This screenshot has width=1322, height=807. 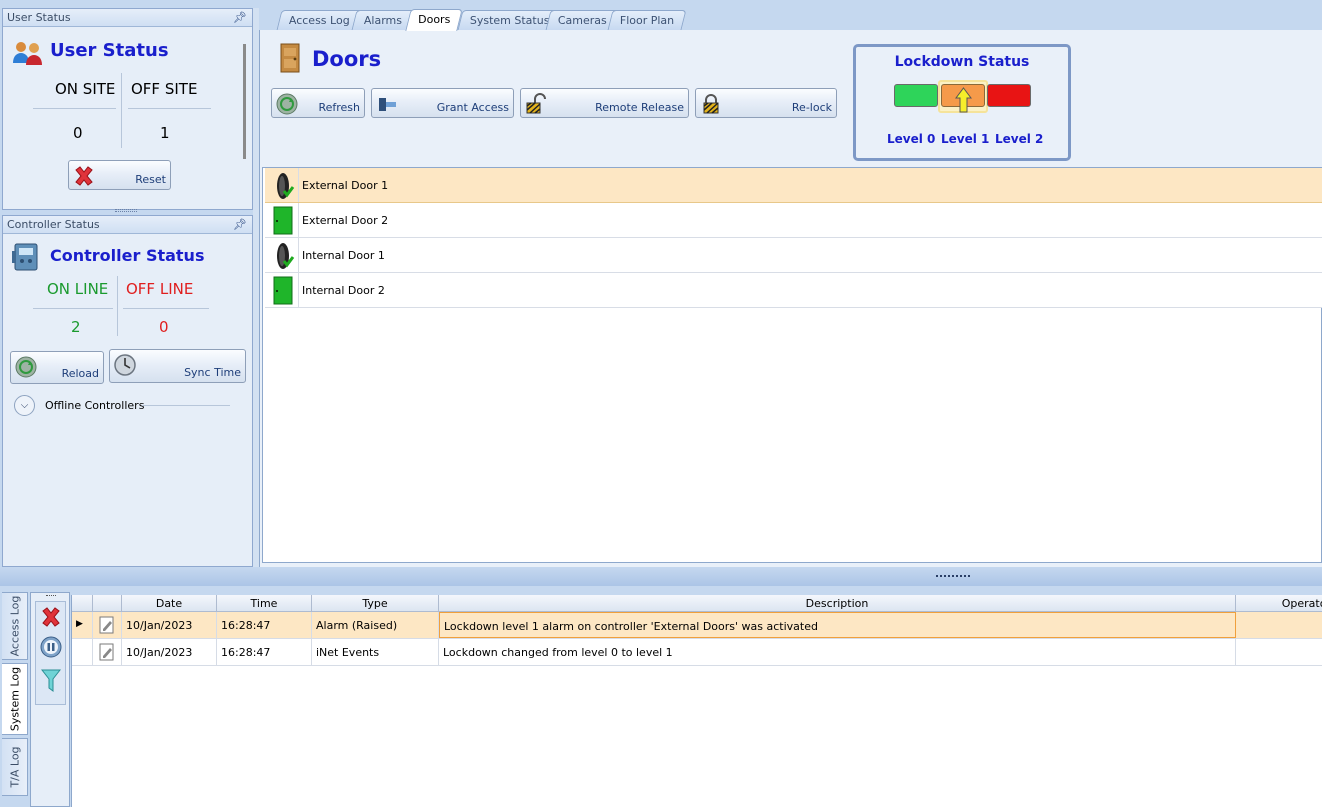 I want to click on log-description: Lockdown changed from level 0 to level 1, so click(x=837, y=652).